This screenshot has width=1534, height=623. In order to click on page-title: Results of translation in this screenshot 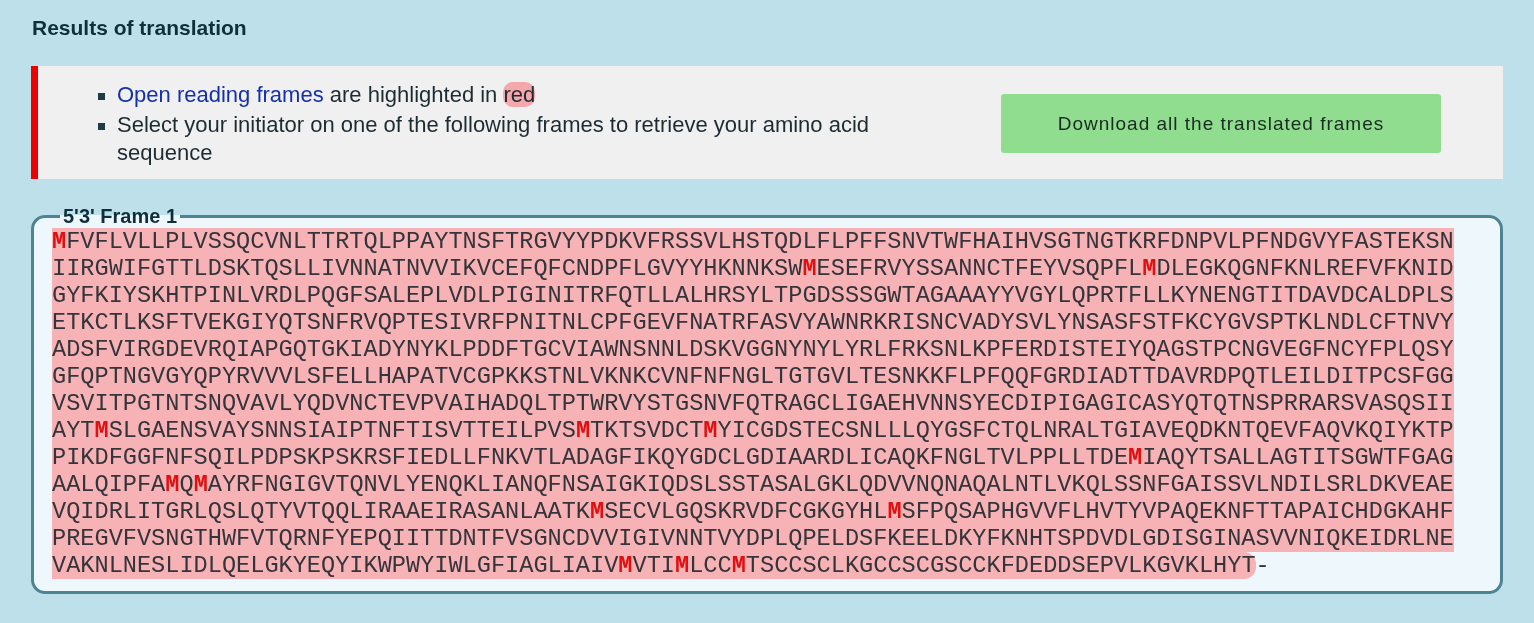, I will do `click(140, 28)`.